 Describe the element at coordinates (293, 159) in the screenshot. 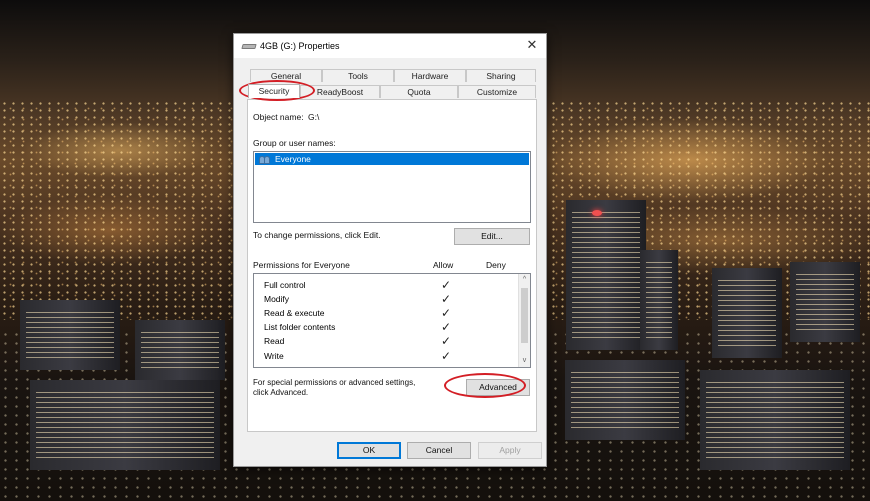

I see `group-name: Everyone` at that location.